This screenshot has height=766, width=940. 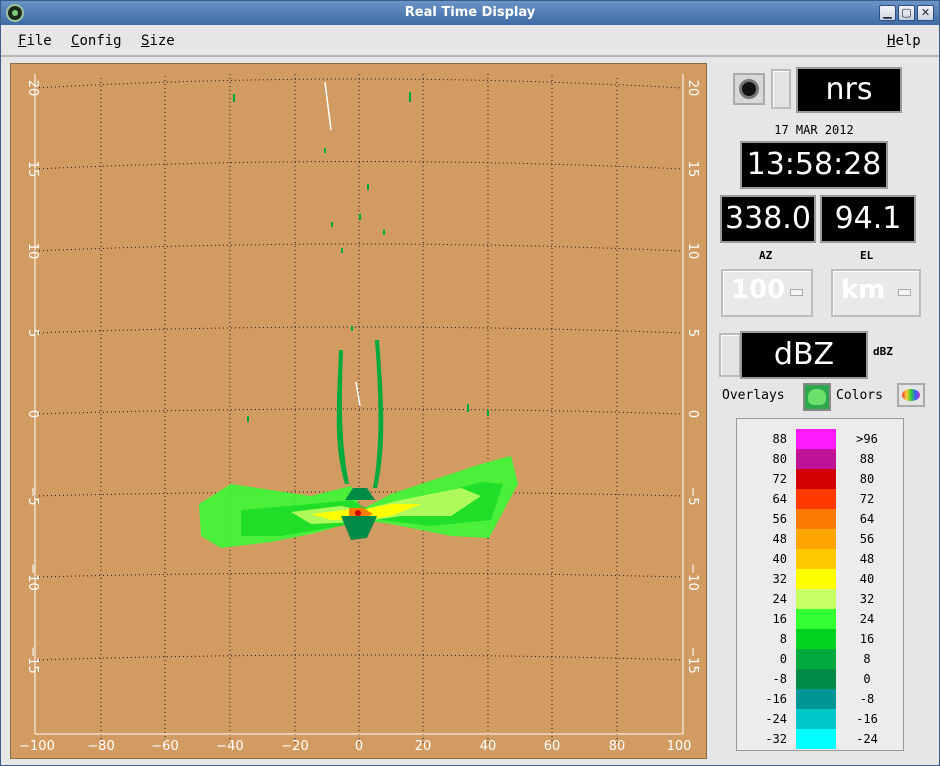 I want to click on grid-line-h10, so click(x=359, y=247).